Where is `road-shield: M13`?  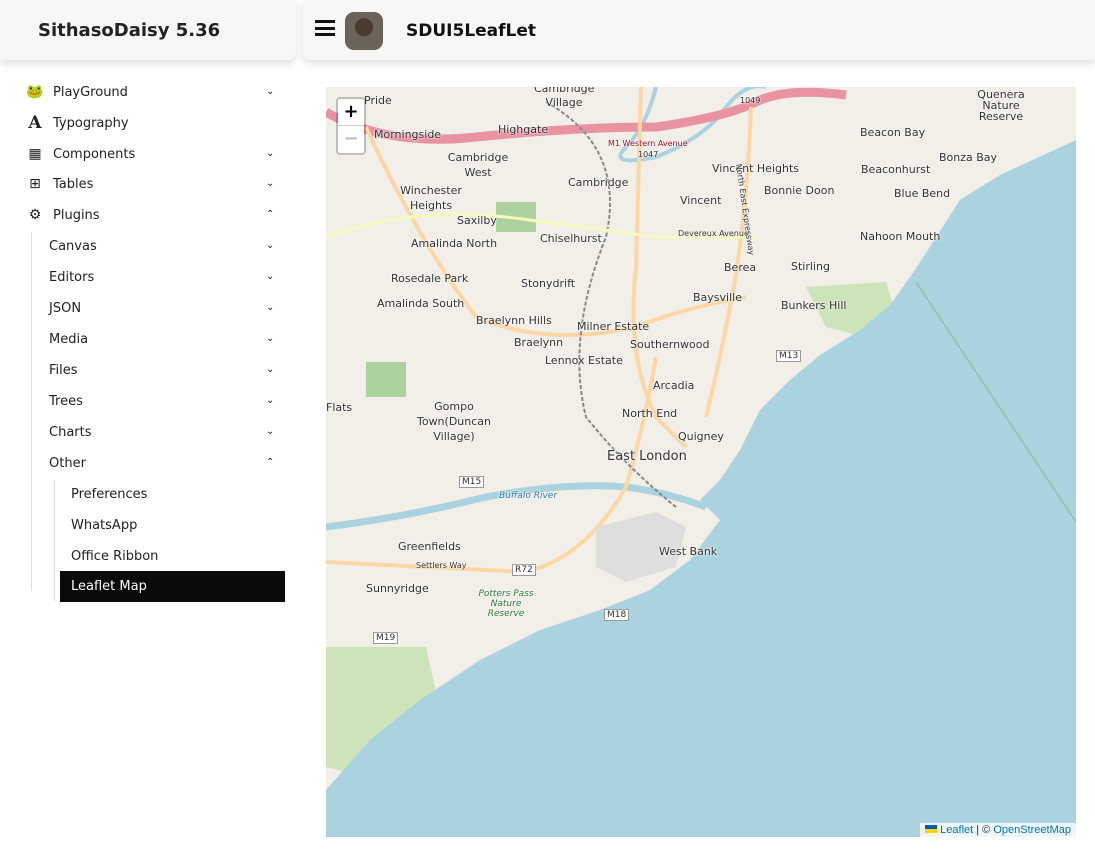
road-shield: M13 is located at coordinates (789, 356).